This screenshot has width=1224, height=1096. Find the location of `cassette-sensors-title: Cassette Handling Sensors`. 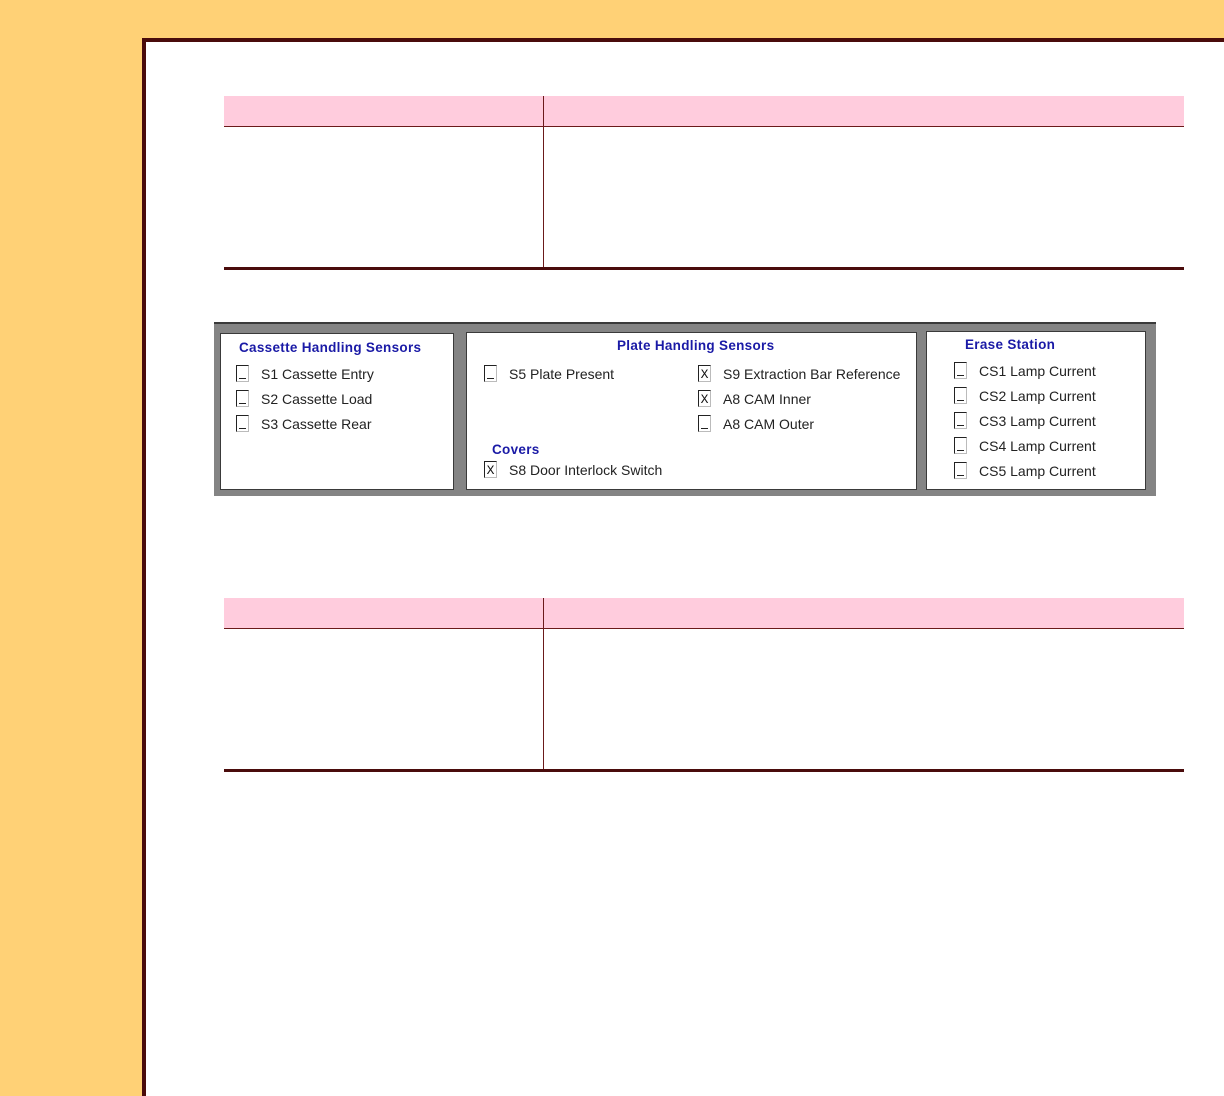

cassette-sensors-title: Cassette Handling Sensors is located at coordinates (330, 347).